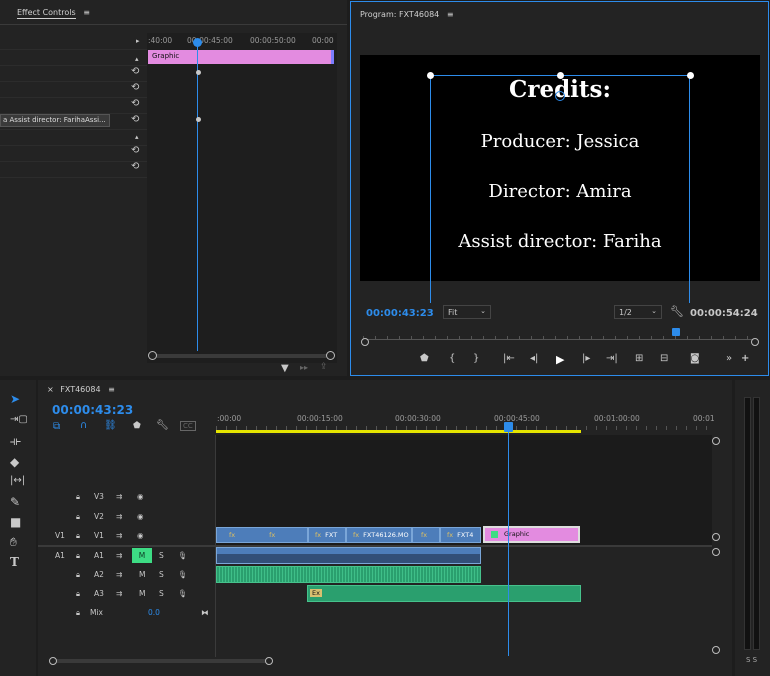 The image size is (770, 676). What do you see at coordinates (19, 419) in the screenshot?
I see `track-select-tool-icon: ⇥▢` at bounding box center [19, 419].